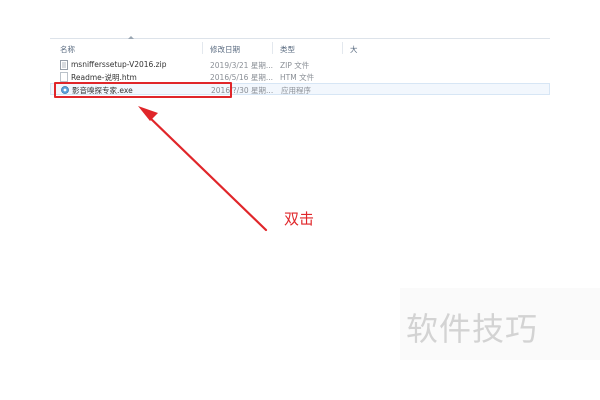 The image size is (600, 400). I want to click on file-type: 应用程序, so click(296, 90).